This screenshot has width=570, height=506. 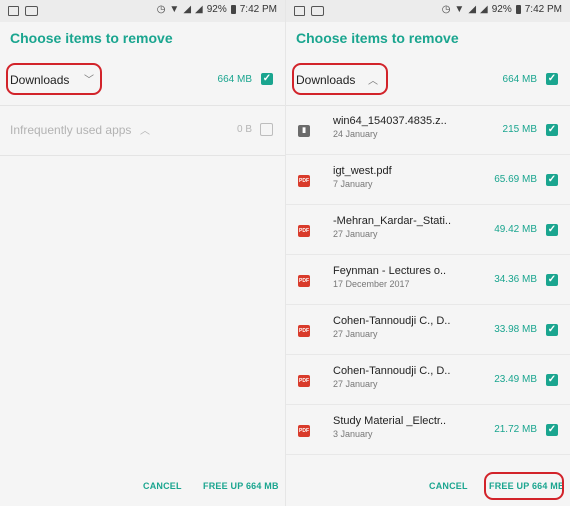 What do you see at coordinates (244, 129) in the screenshot?
I see `category-size: 0 B` at bounding box center [244, 129].